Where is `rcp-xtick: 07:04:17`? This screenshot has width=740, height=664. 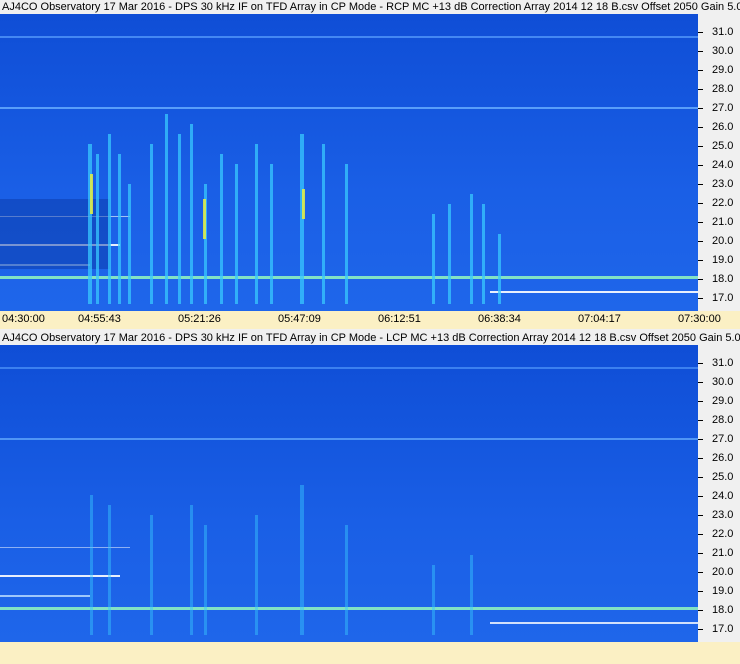
rcp-xtick: 07:04:17 is located at coordinates (599, 319).